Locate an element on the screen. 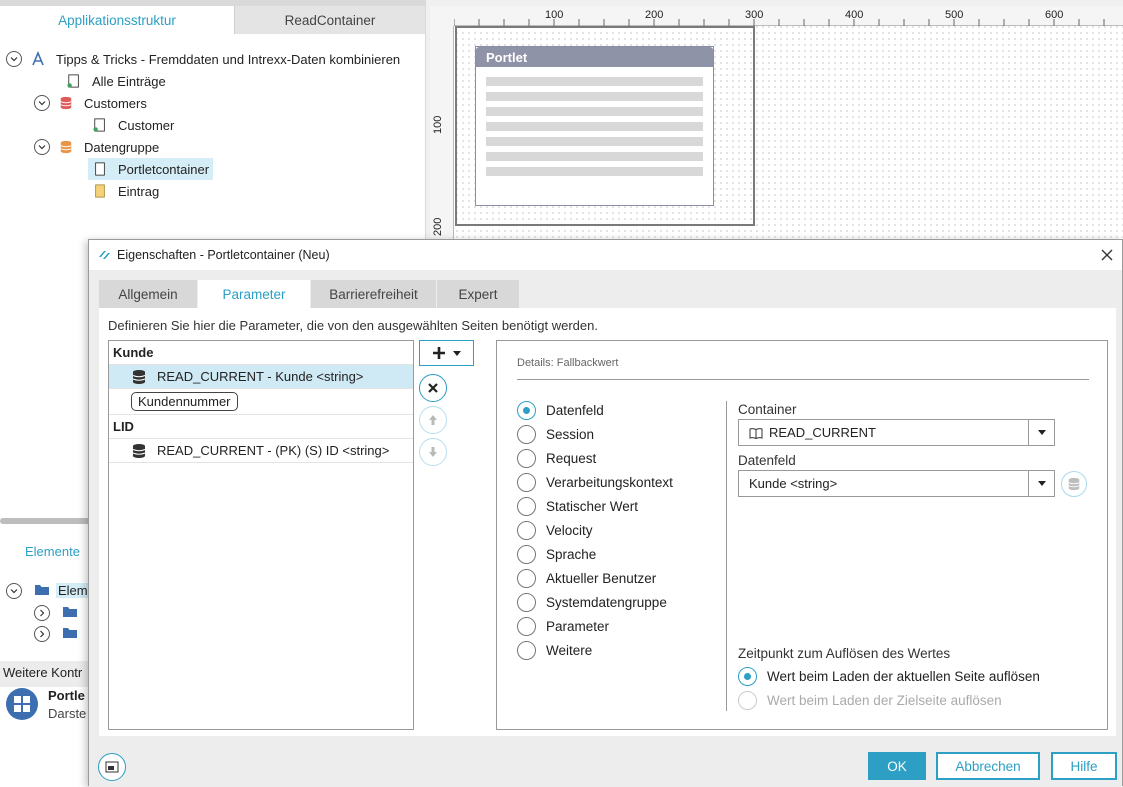 This screenshot has height=787, width=1123. radio-label: Weitere is located at coordinates (569, 650).